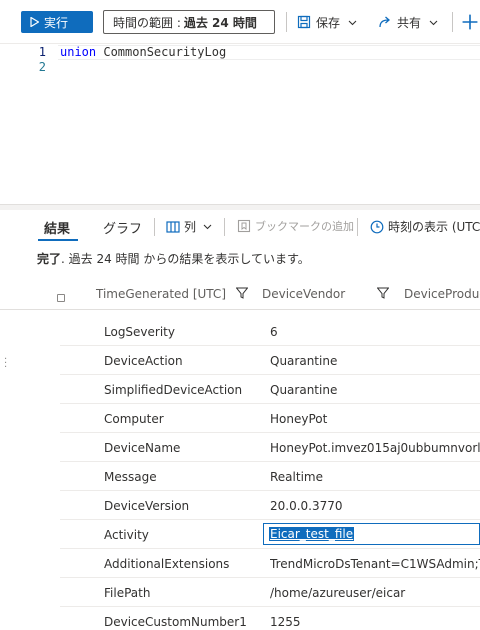  What do you see at coordinates (57, 227) in the screenshot?
I see `tab-results: 結果` at bounding box center [57, 227].